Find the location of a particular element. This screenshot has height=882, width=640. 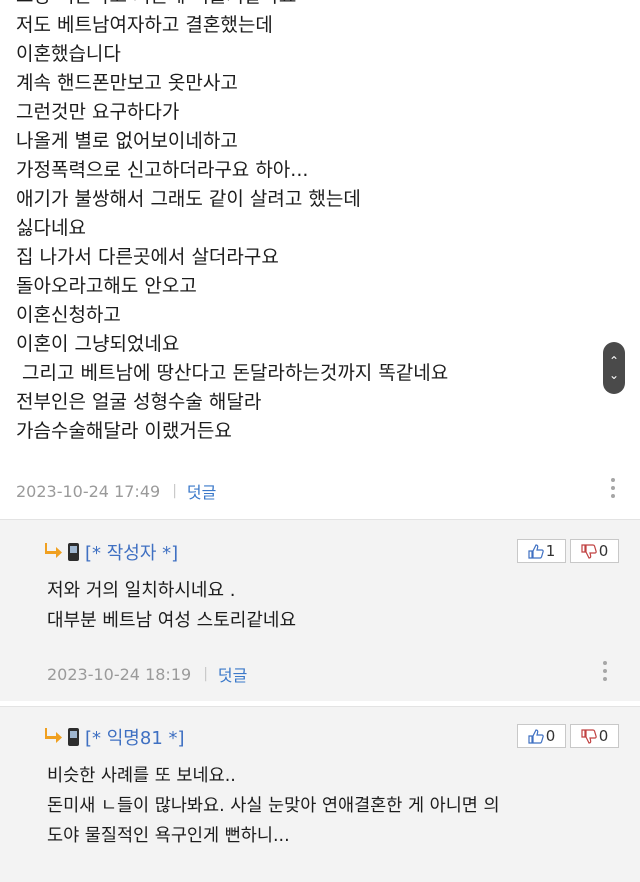

chevron-up-icon: ⌃ is located at coordinates (614, 361).